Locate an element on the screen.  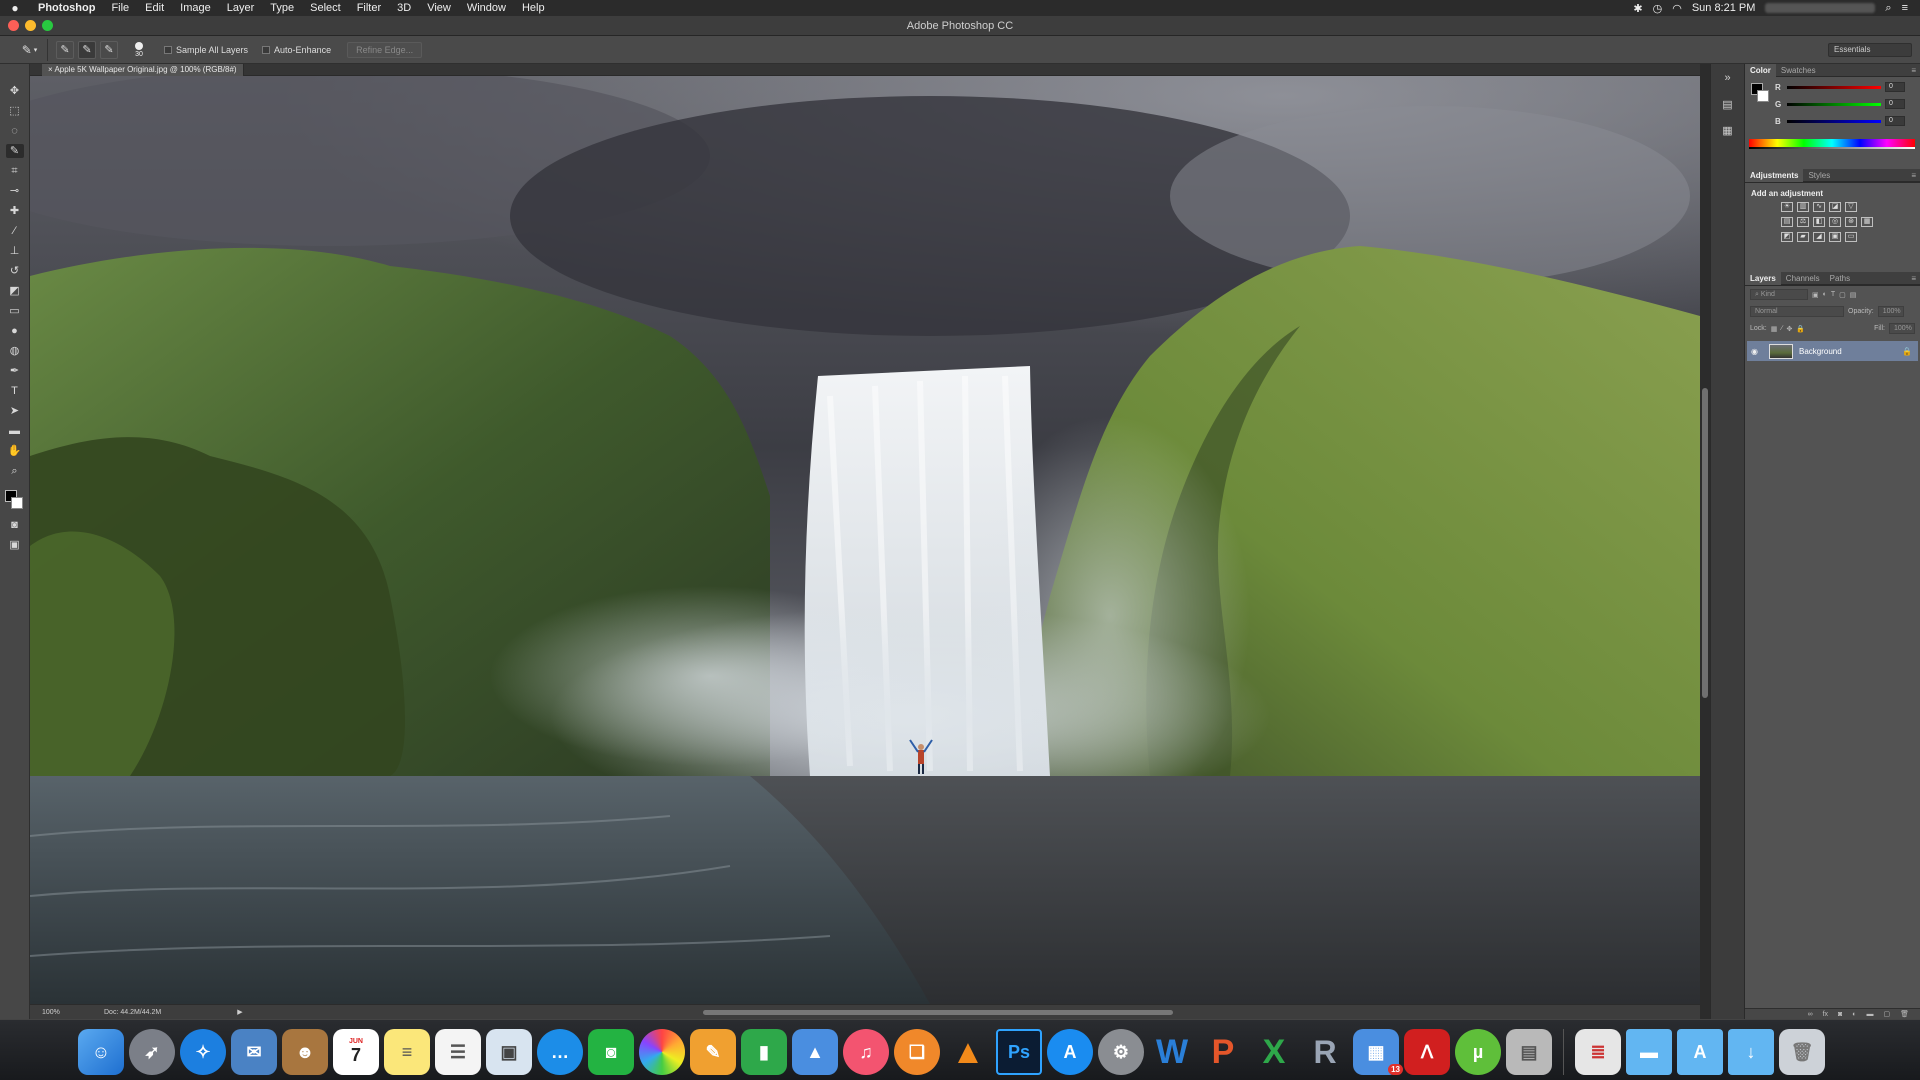
spotlight-icon: ⌕ is located at coordinates (1888, 8).